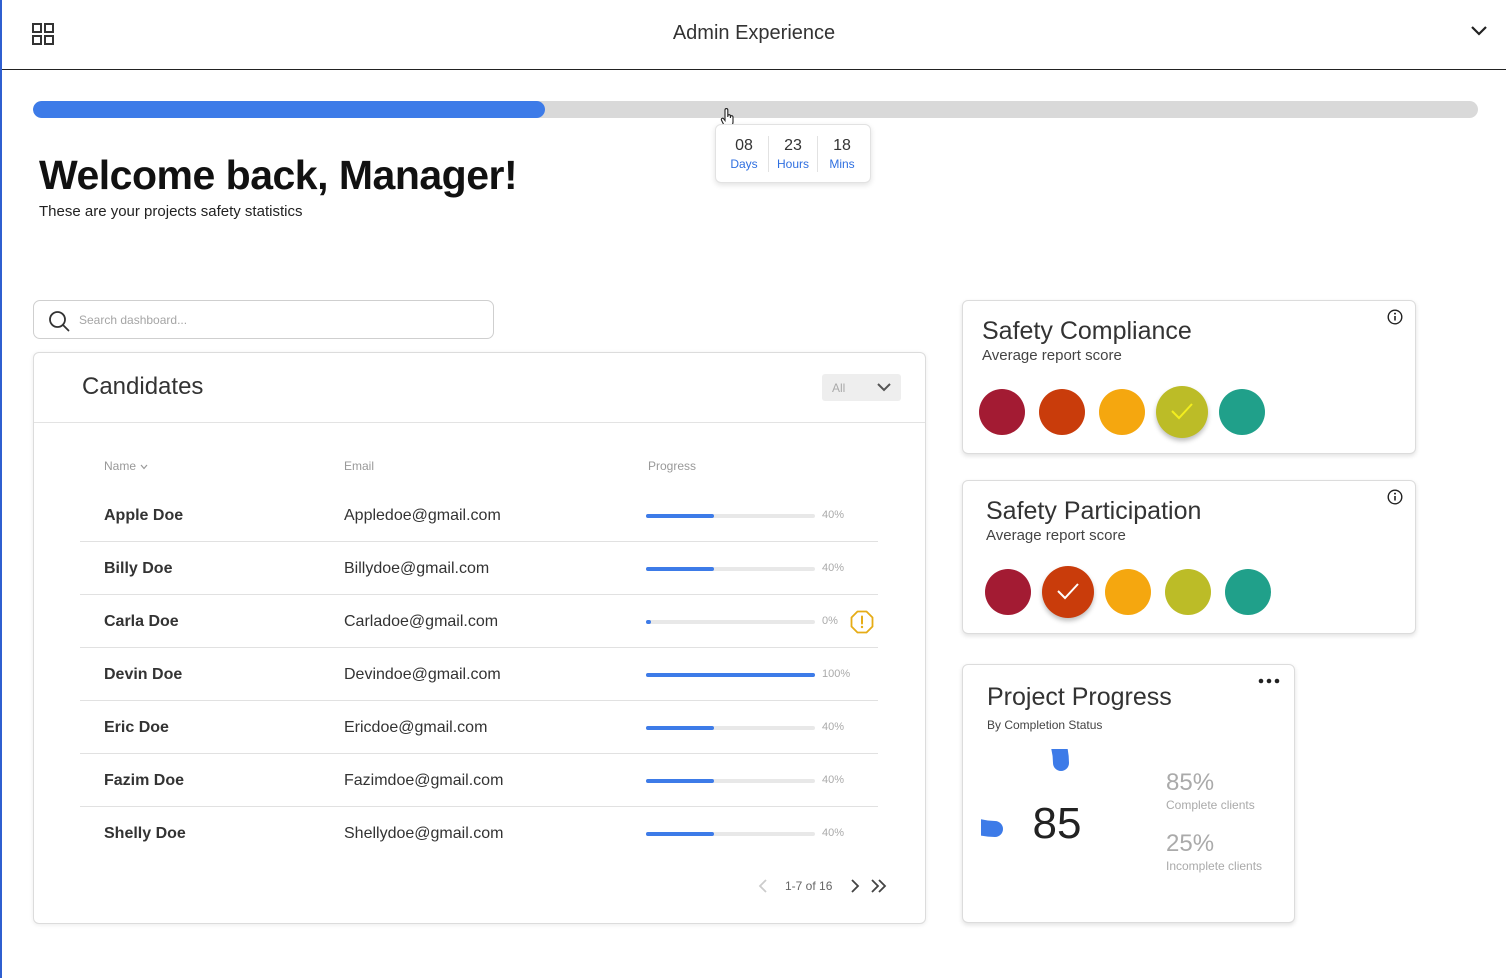 The width and height of the screenshot is (1506, 978). Describe the element at coordinates (423, 834) in the screenshot. I see `candidate-email: Shellydoe@gmail.com` at that location.